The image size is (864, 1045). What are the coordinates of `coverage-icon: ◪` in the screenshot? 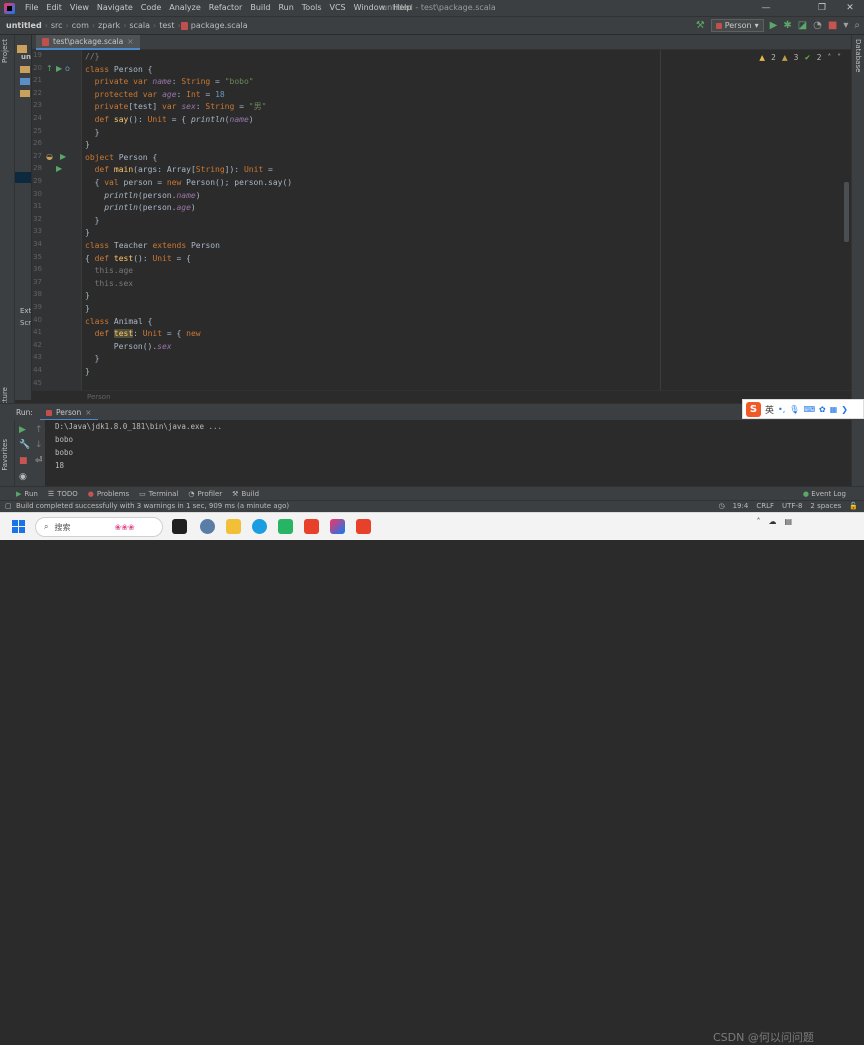 It's located at (802, 26).